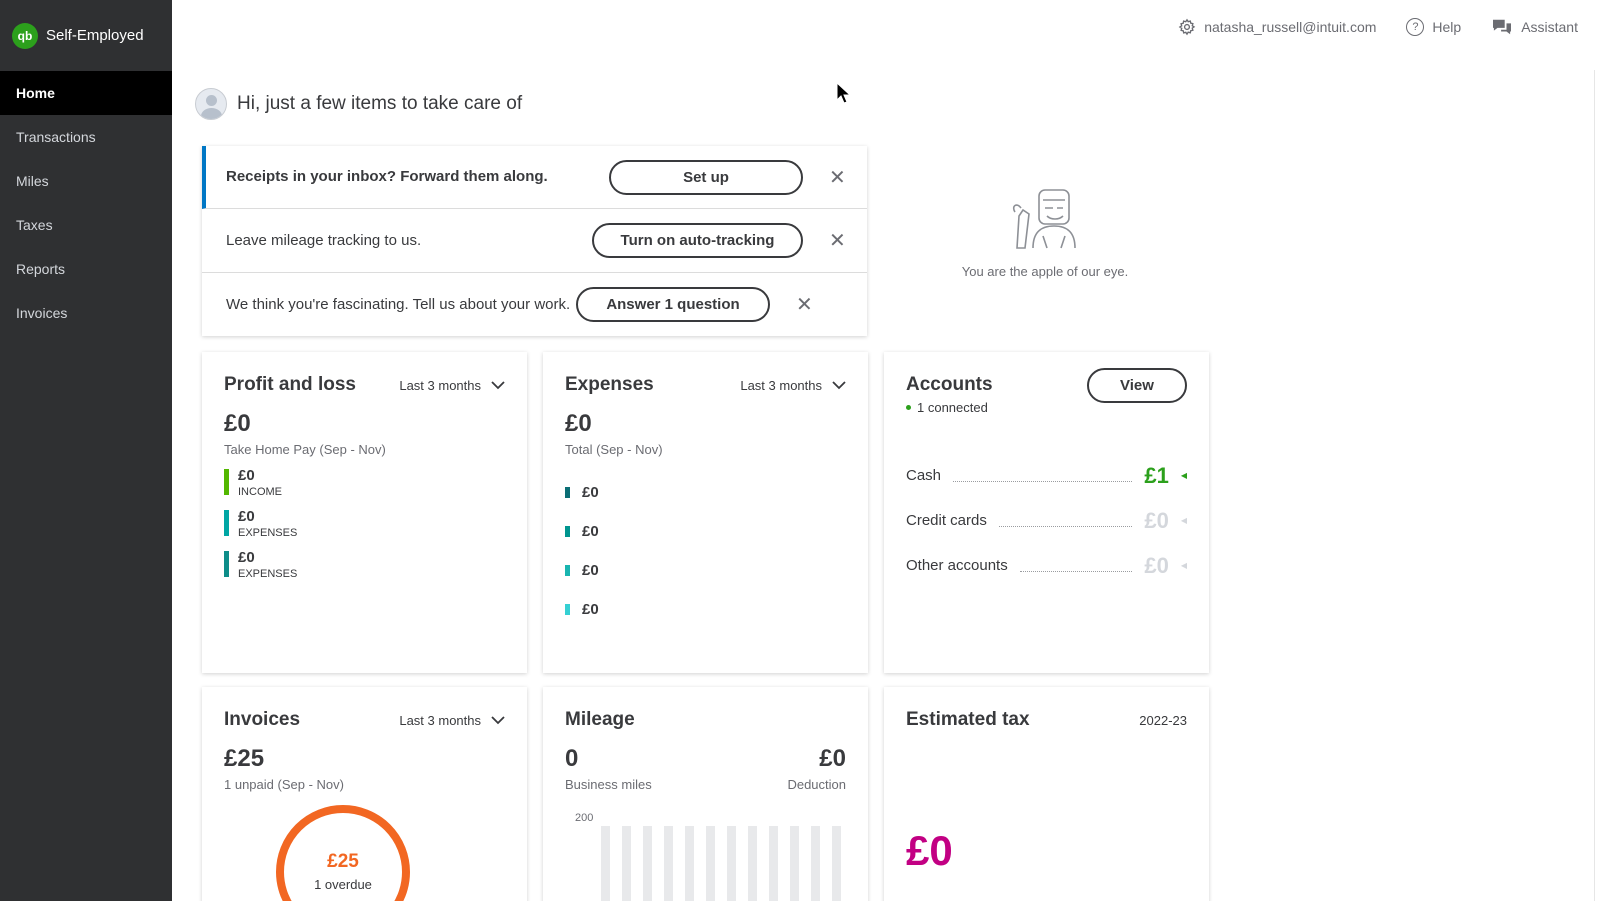 Image resolution: width=1600 pixels, height=901 pixels. Describe the element at coordinates (1046, 475) in the screenshot. I see `account-row: Cash £1 ◀` at that location.